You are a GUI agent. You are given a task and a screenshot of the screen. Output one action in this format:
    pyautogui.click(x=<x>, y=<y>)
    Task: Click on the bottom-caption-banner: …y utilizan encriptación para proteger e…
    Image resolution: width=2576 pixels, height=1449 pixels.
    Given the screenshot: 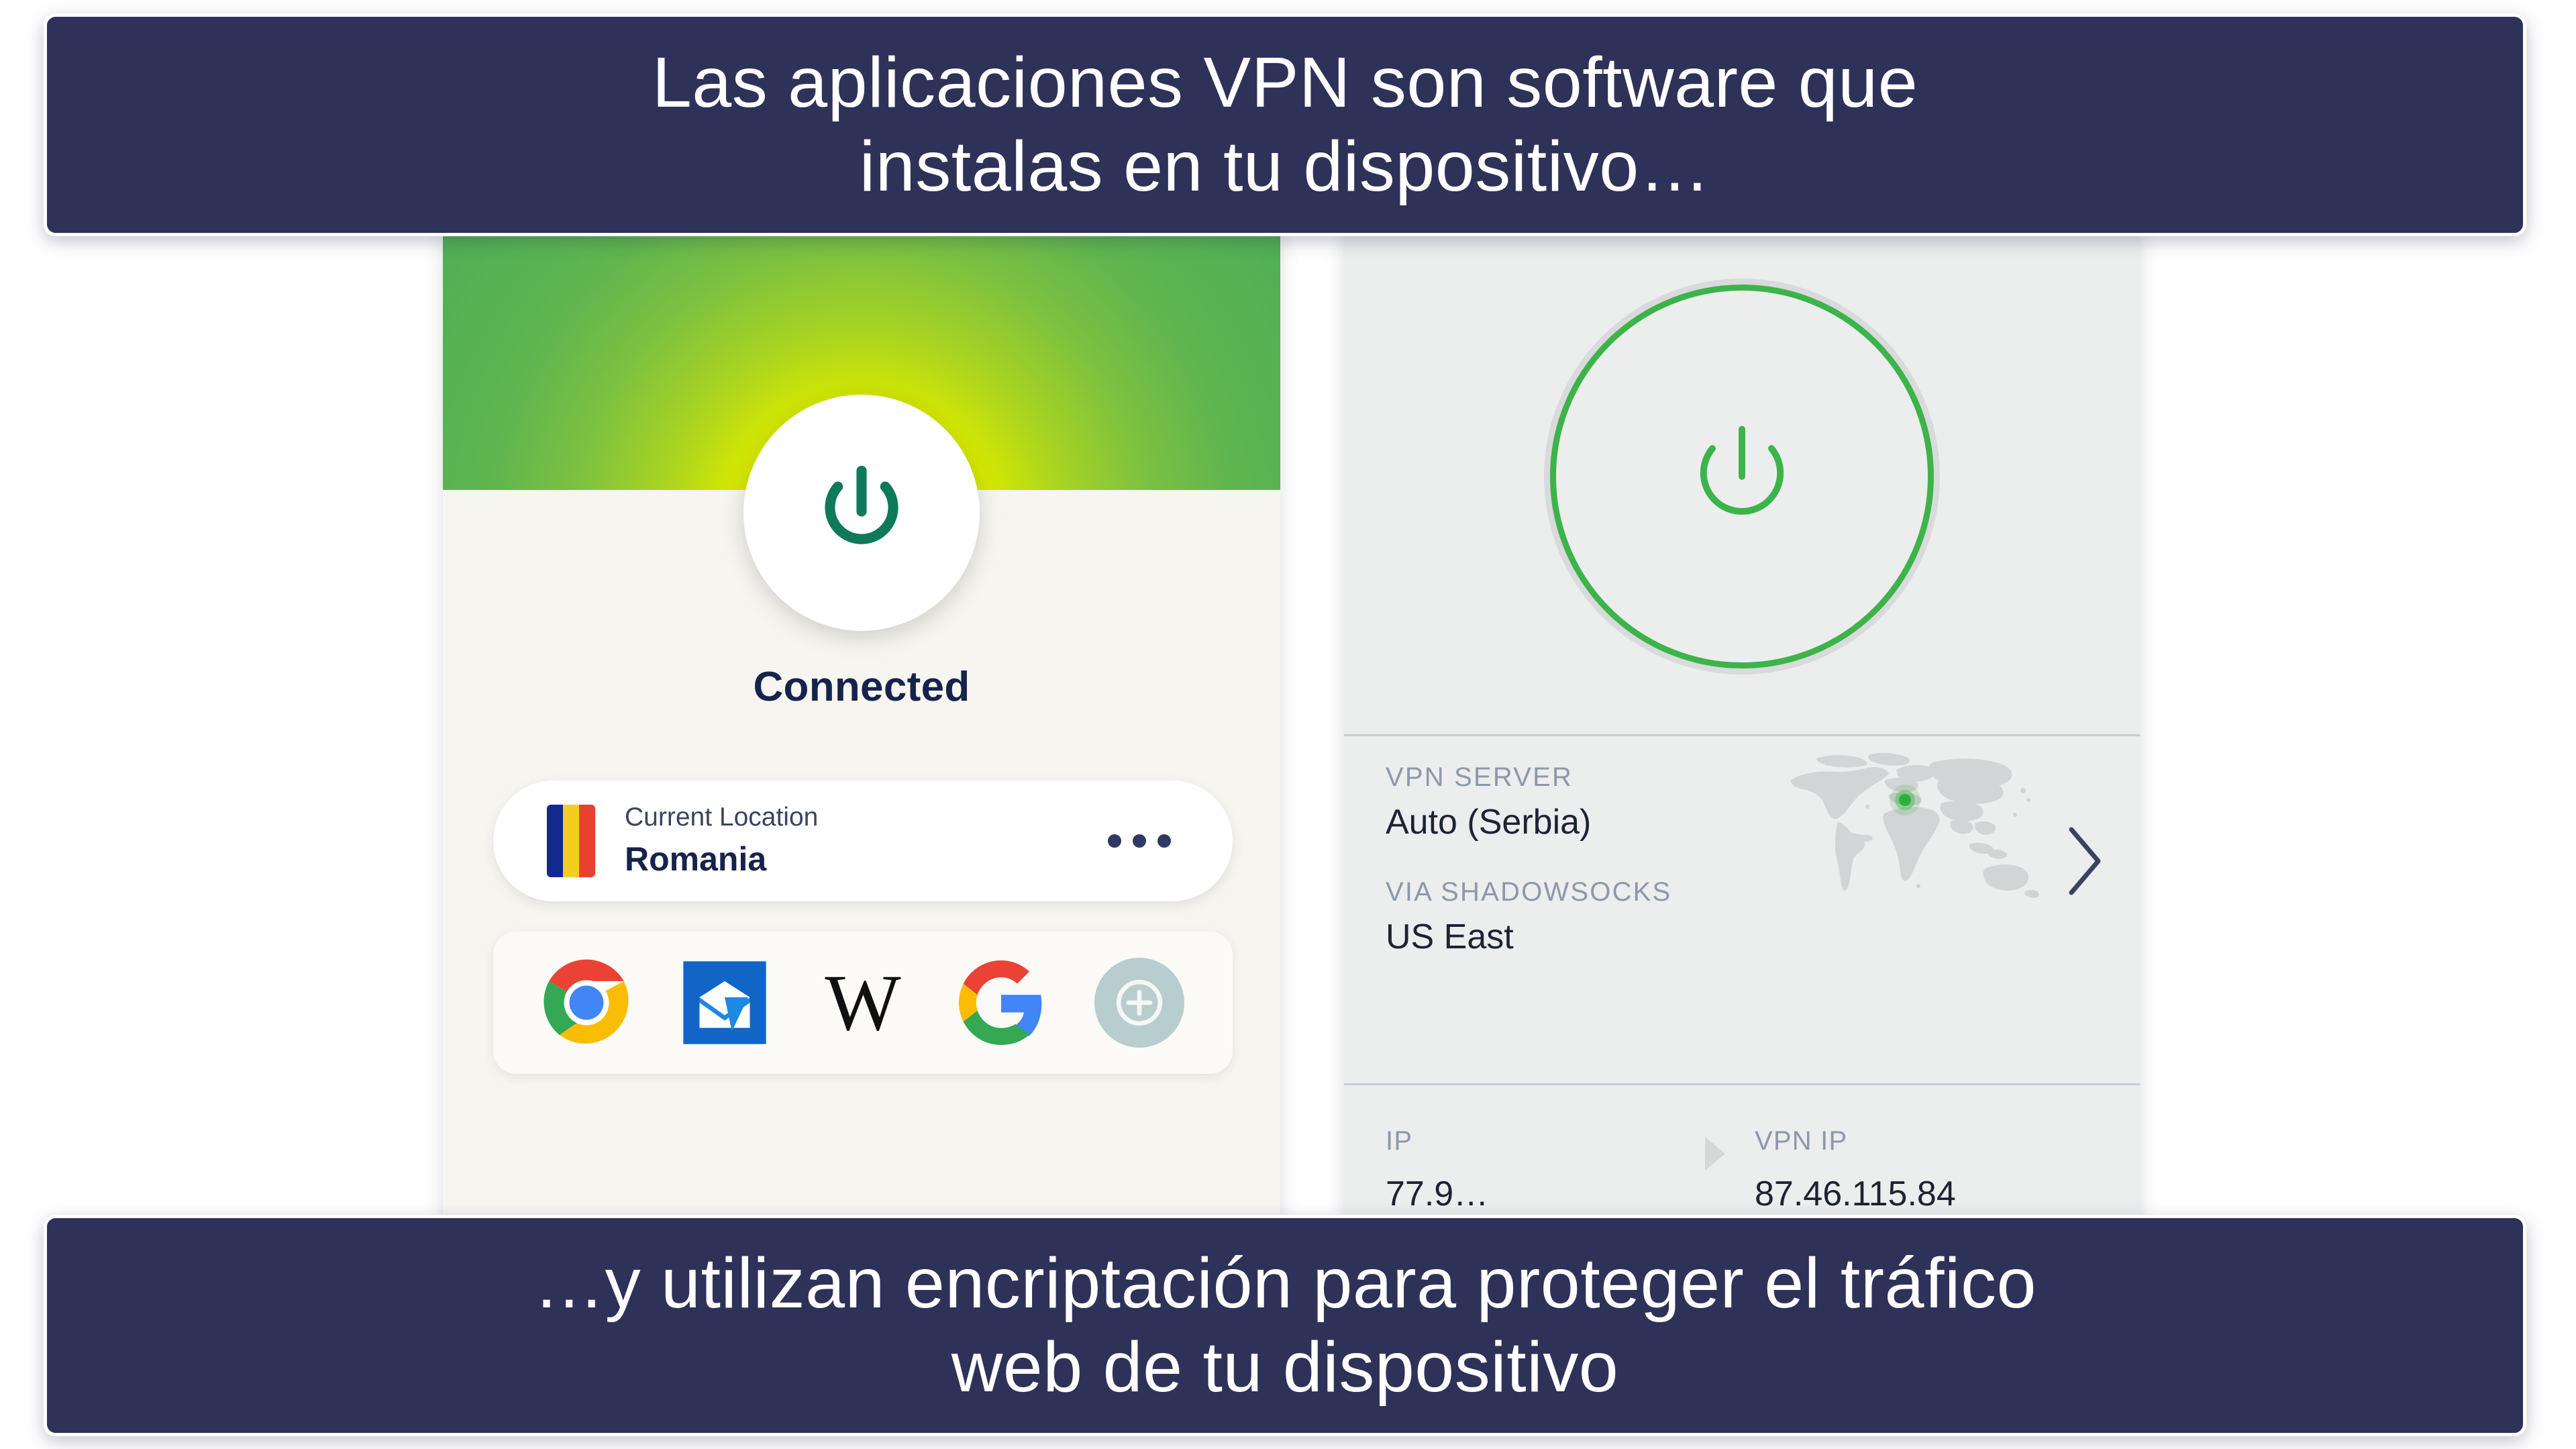 What is the action you would take?
    pyautogui.click(x=1285, y=1325)
    